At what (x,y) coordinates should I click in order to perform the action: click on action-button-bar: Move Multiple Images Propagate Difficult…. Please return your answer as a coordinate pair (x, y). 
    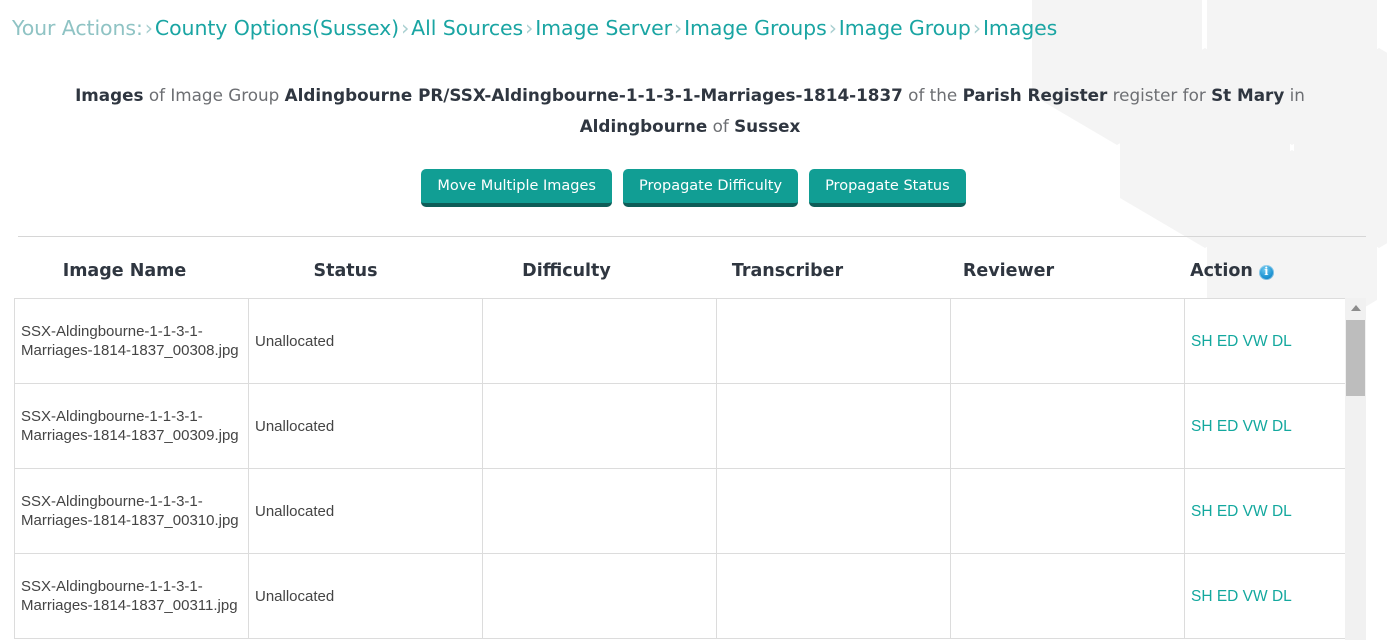
    Looking at the image, I should click on (693, 188).